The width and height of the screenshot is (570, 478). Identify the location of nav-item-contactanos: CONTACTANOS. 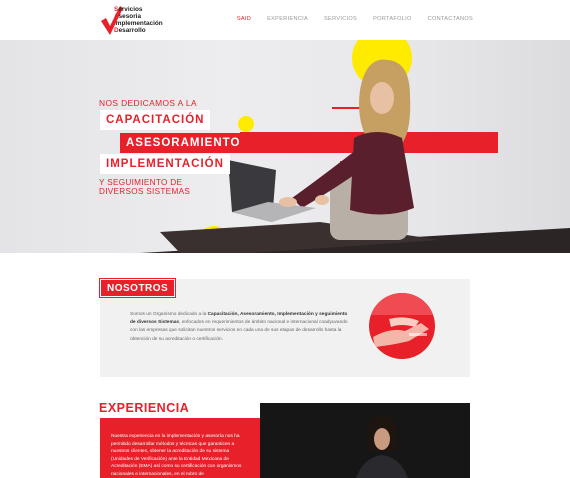
(450, 19).